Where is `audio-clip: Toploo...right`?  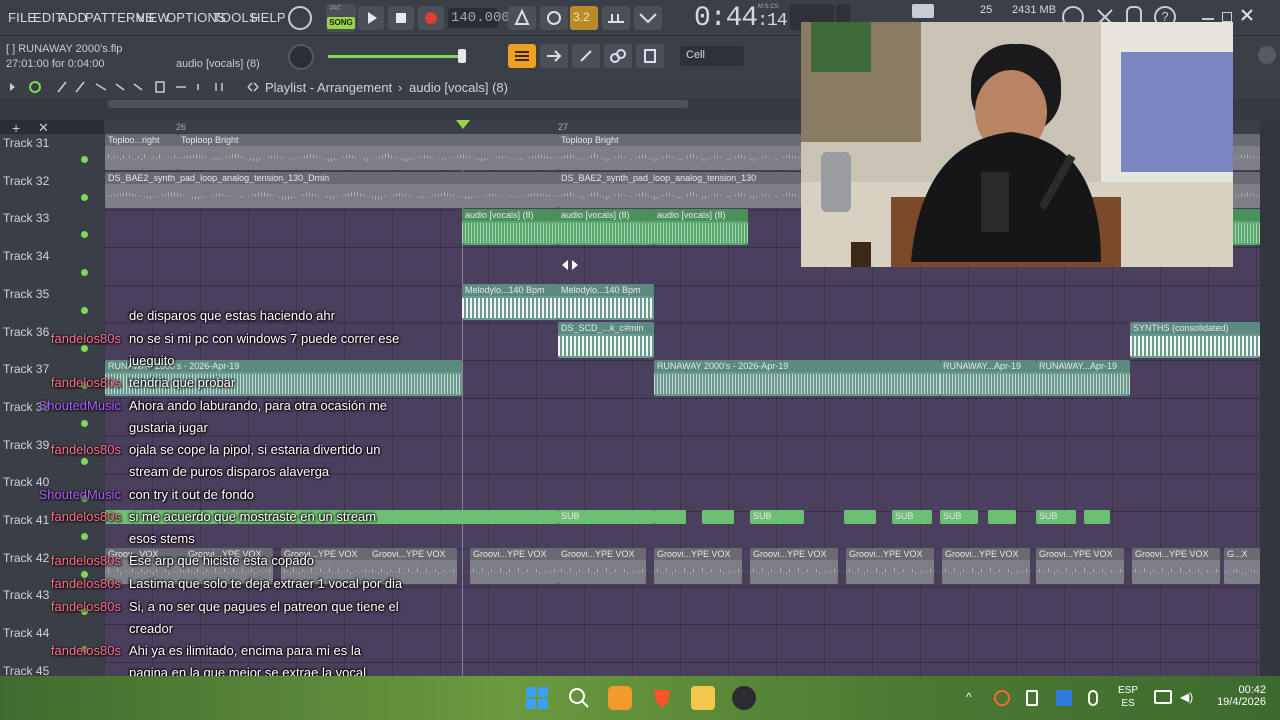
audio-clip: Toploo...right is located at coordinates (141, 152).